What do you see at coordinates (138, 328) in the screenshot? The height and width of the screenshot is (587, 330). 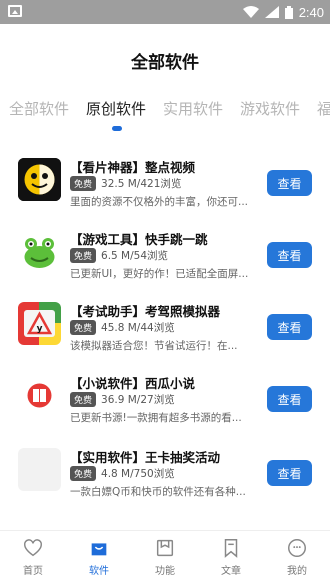 I see `app-size-views: 45.8 M/44浏览` at bounding box center [138, 328].